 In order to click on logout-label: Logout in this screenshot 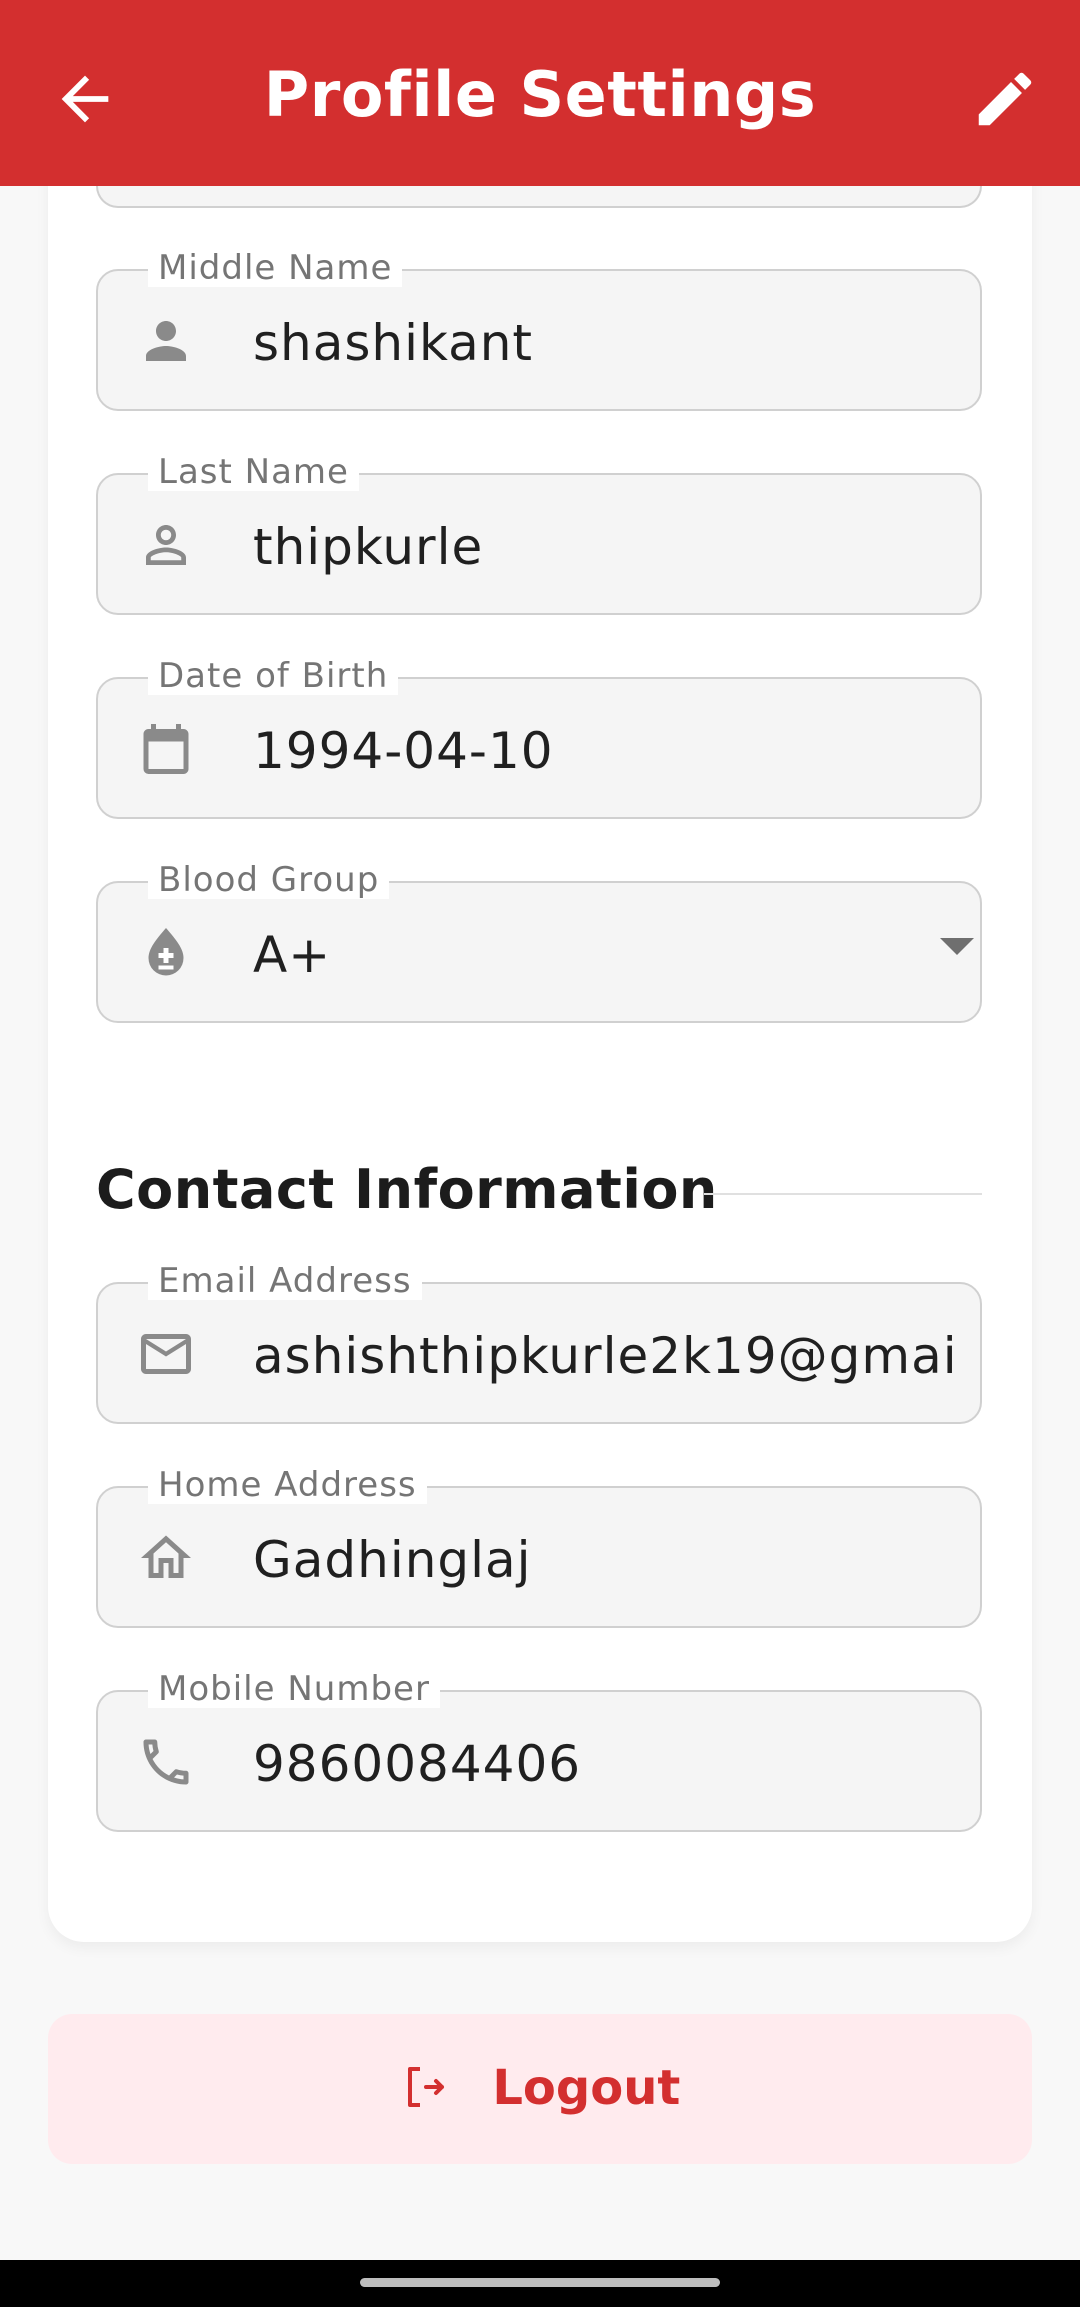, I will do `click(586, 2088)`.